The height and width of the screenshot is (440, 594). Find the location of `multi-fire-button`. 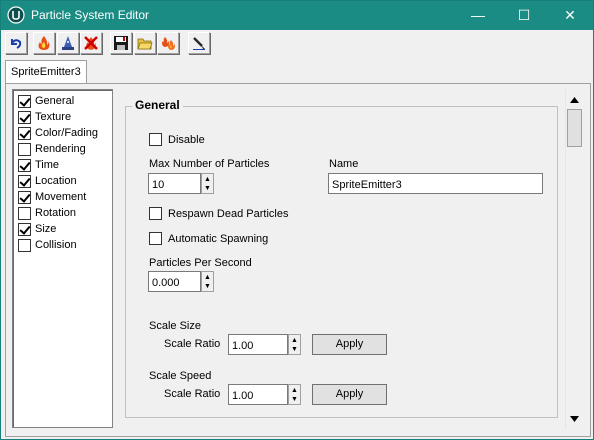

multi-fire-button is located at coordinates (168, 43).